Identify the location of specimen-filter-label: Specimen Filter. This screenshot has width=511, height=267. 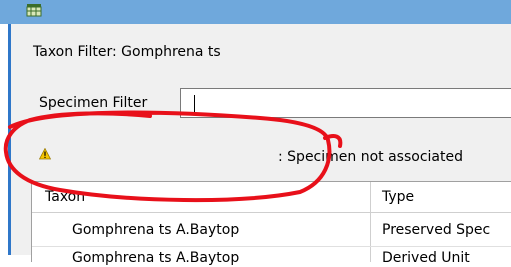
(93, 103).